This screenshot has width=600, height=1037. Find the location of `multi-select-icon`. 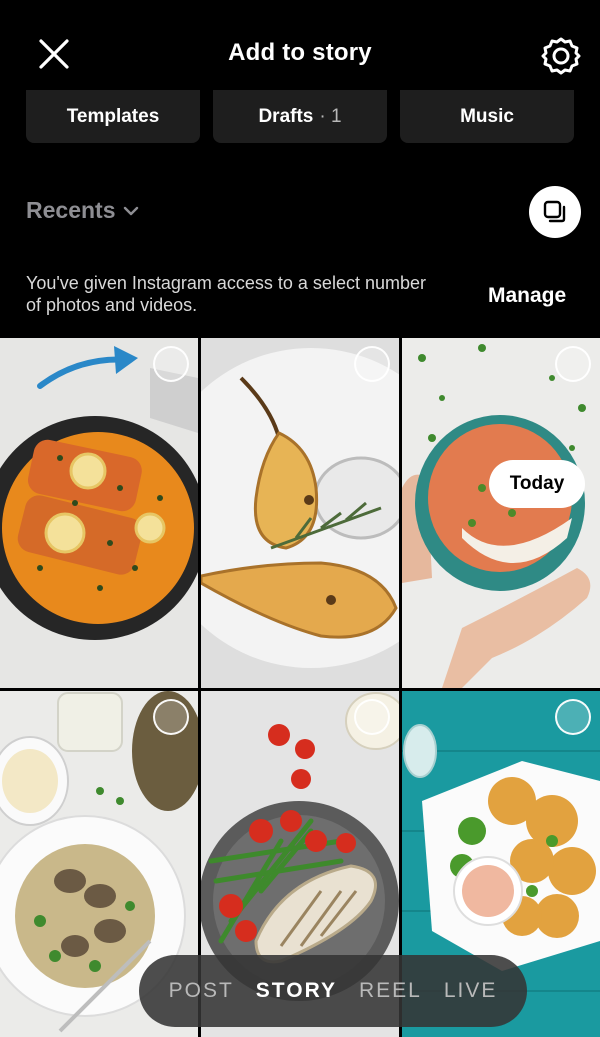

multi-select-icon is located at coordinates (554, 211).